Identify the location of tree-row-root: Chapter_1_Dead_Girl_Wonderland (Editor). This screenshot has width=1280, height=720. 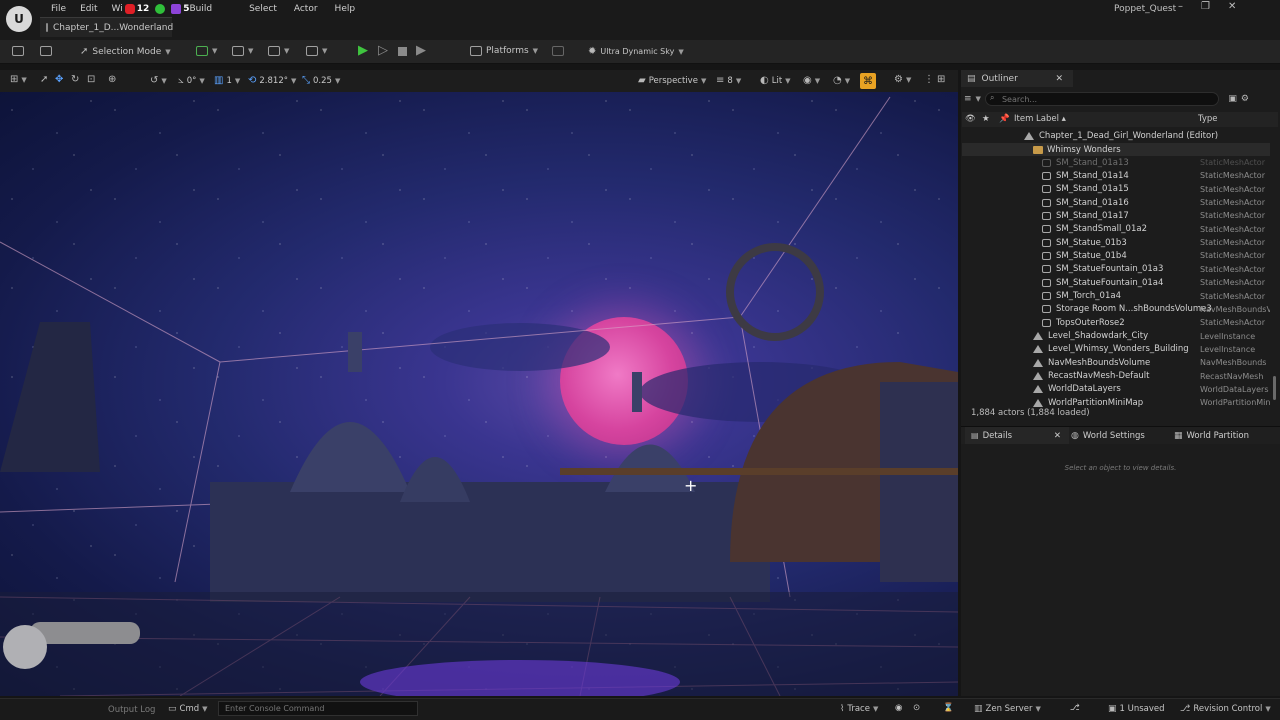
(1116, 135).